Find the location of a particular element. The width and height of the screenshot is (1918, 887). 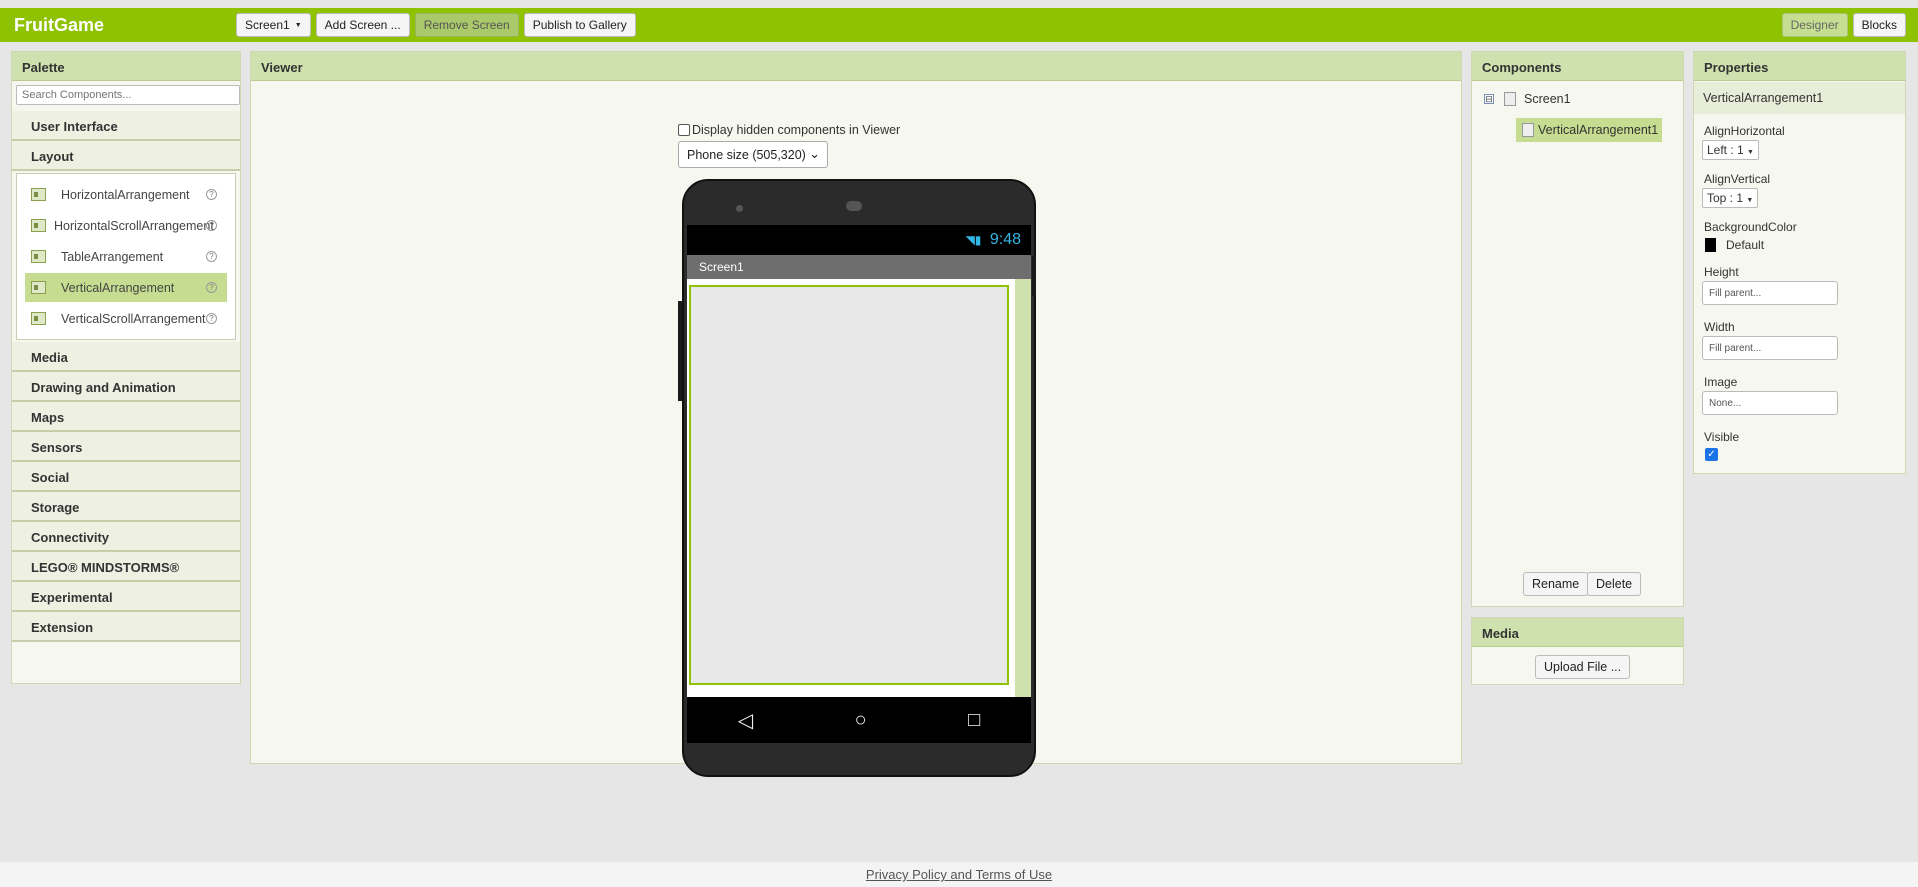

list-item: TableArrangement ? is located at coordinates (126, 256).